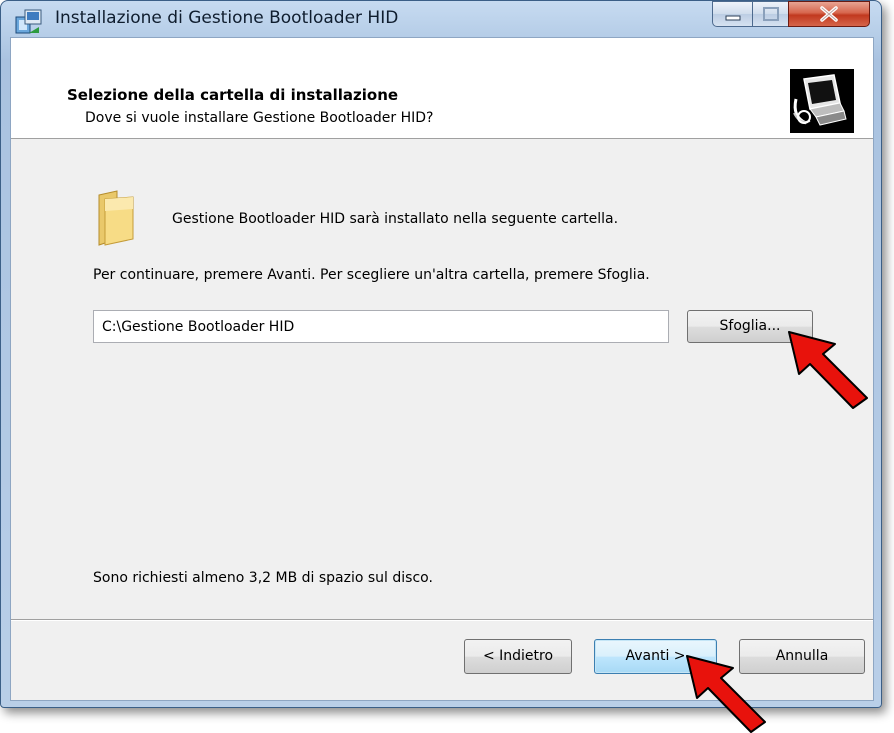 This screenshot has width=894, height=733. Describe the element at coordinates (28, 21) in the screenshot. I see `setup-icon` at that location.